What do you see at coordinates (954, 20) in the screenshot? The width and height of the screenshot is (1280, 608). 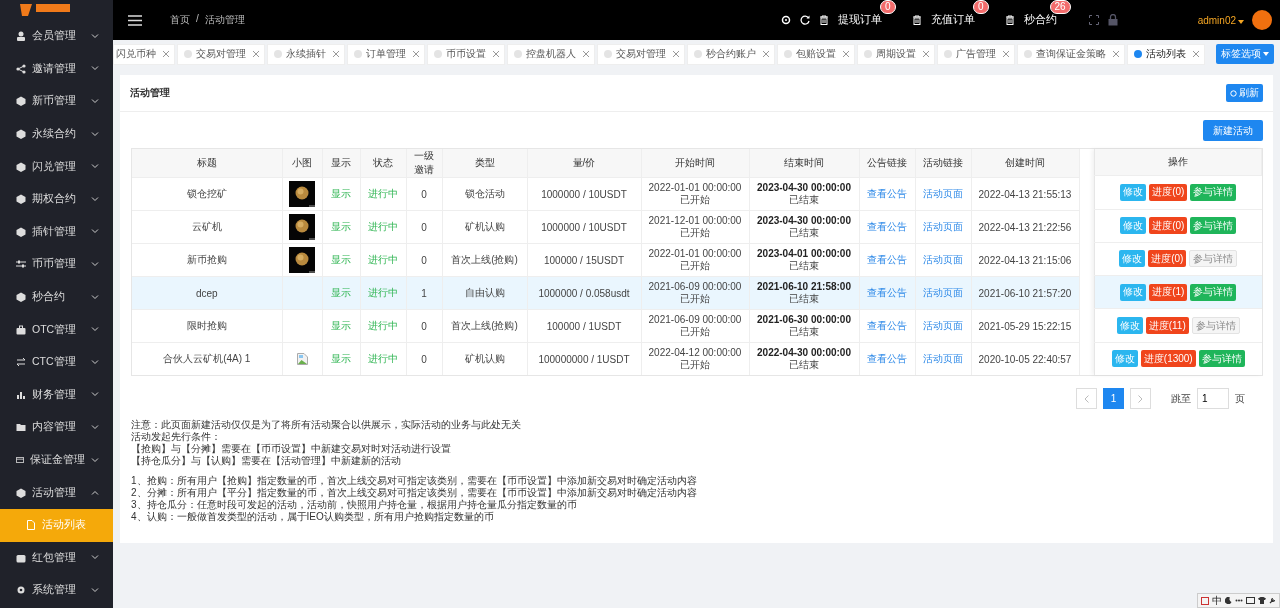 I see `toolbar-link: 充值订单` at bounding box center [954, 20].